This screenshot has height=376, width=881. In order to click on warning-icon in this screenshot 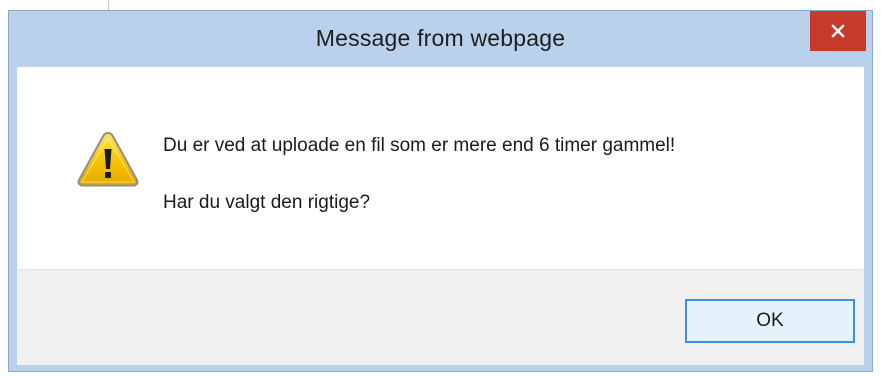, I will do `click(108, 159)`.